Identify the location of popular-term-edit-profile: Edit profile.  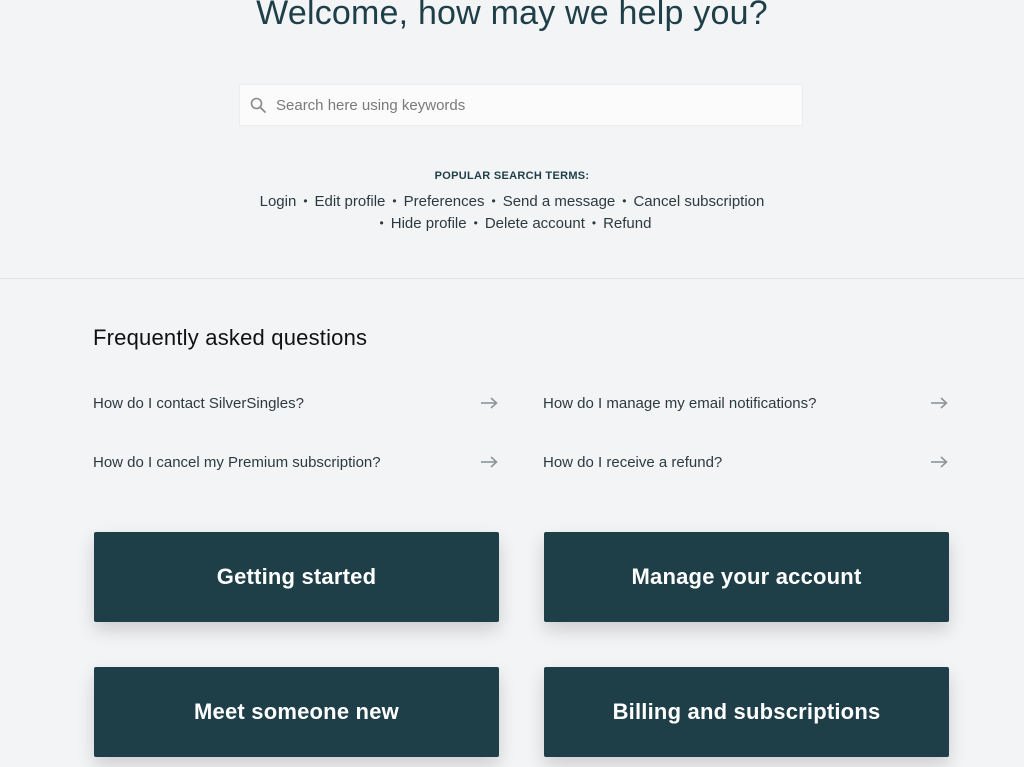
(350, 201).